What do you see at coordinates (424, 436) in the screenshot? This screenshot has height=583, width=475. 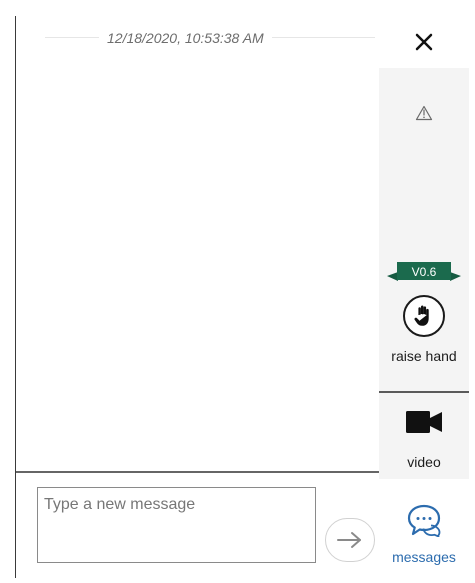 I see `video-button: video` at bounding box center [424, 436].